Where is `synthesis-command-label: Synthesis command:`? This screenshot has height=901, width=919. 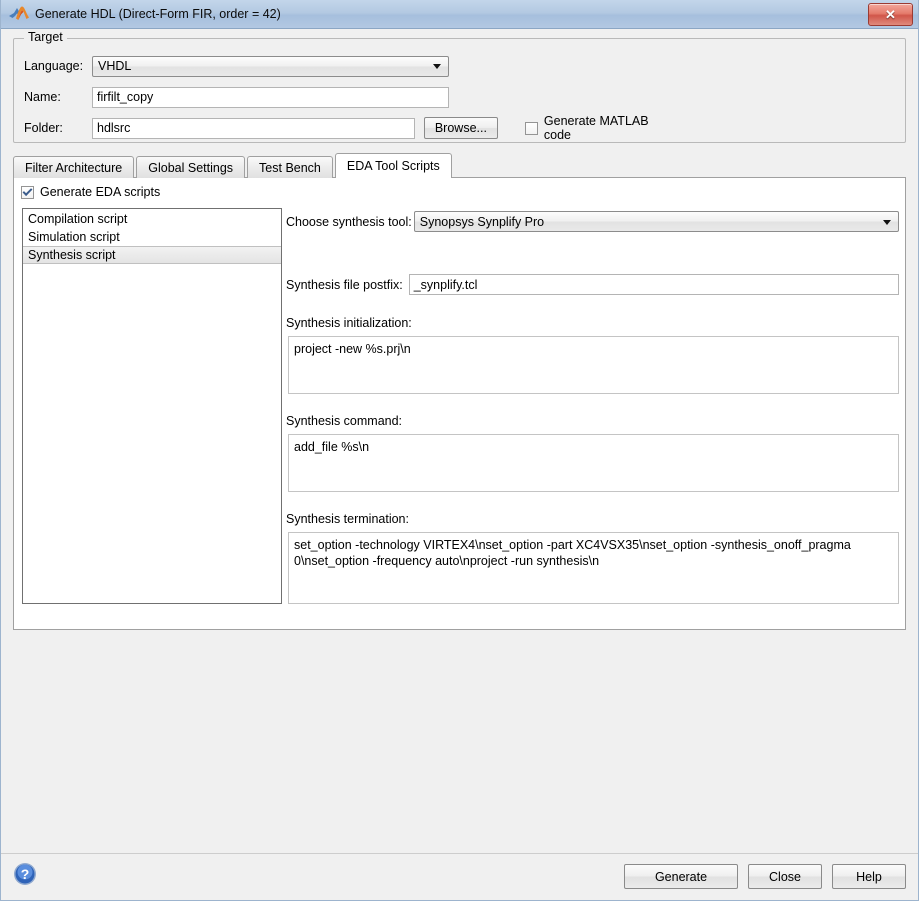 synthesis-command-label: Synthesis command: is located at coordinates (344, 421).